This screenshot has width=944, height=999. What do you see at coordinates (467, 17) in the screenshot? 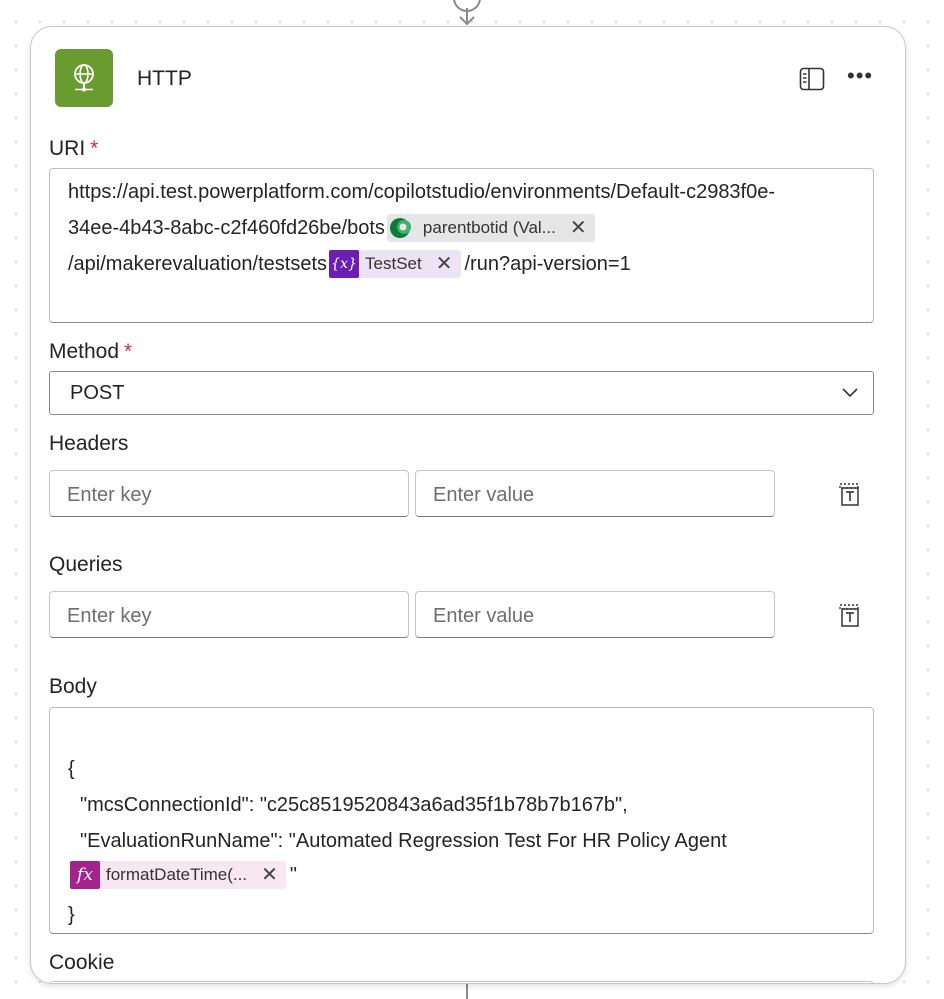
I see `arrow-down-icon` at bounding box center [467, 17].